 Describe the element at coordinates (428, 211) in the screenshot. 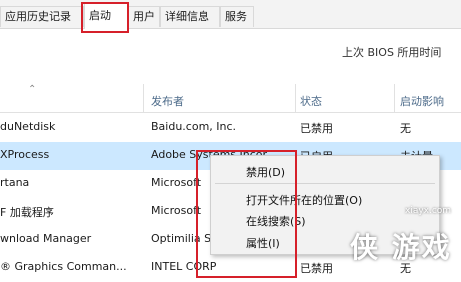

I see `watermark-site: xiayx.com` at that location.